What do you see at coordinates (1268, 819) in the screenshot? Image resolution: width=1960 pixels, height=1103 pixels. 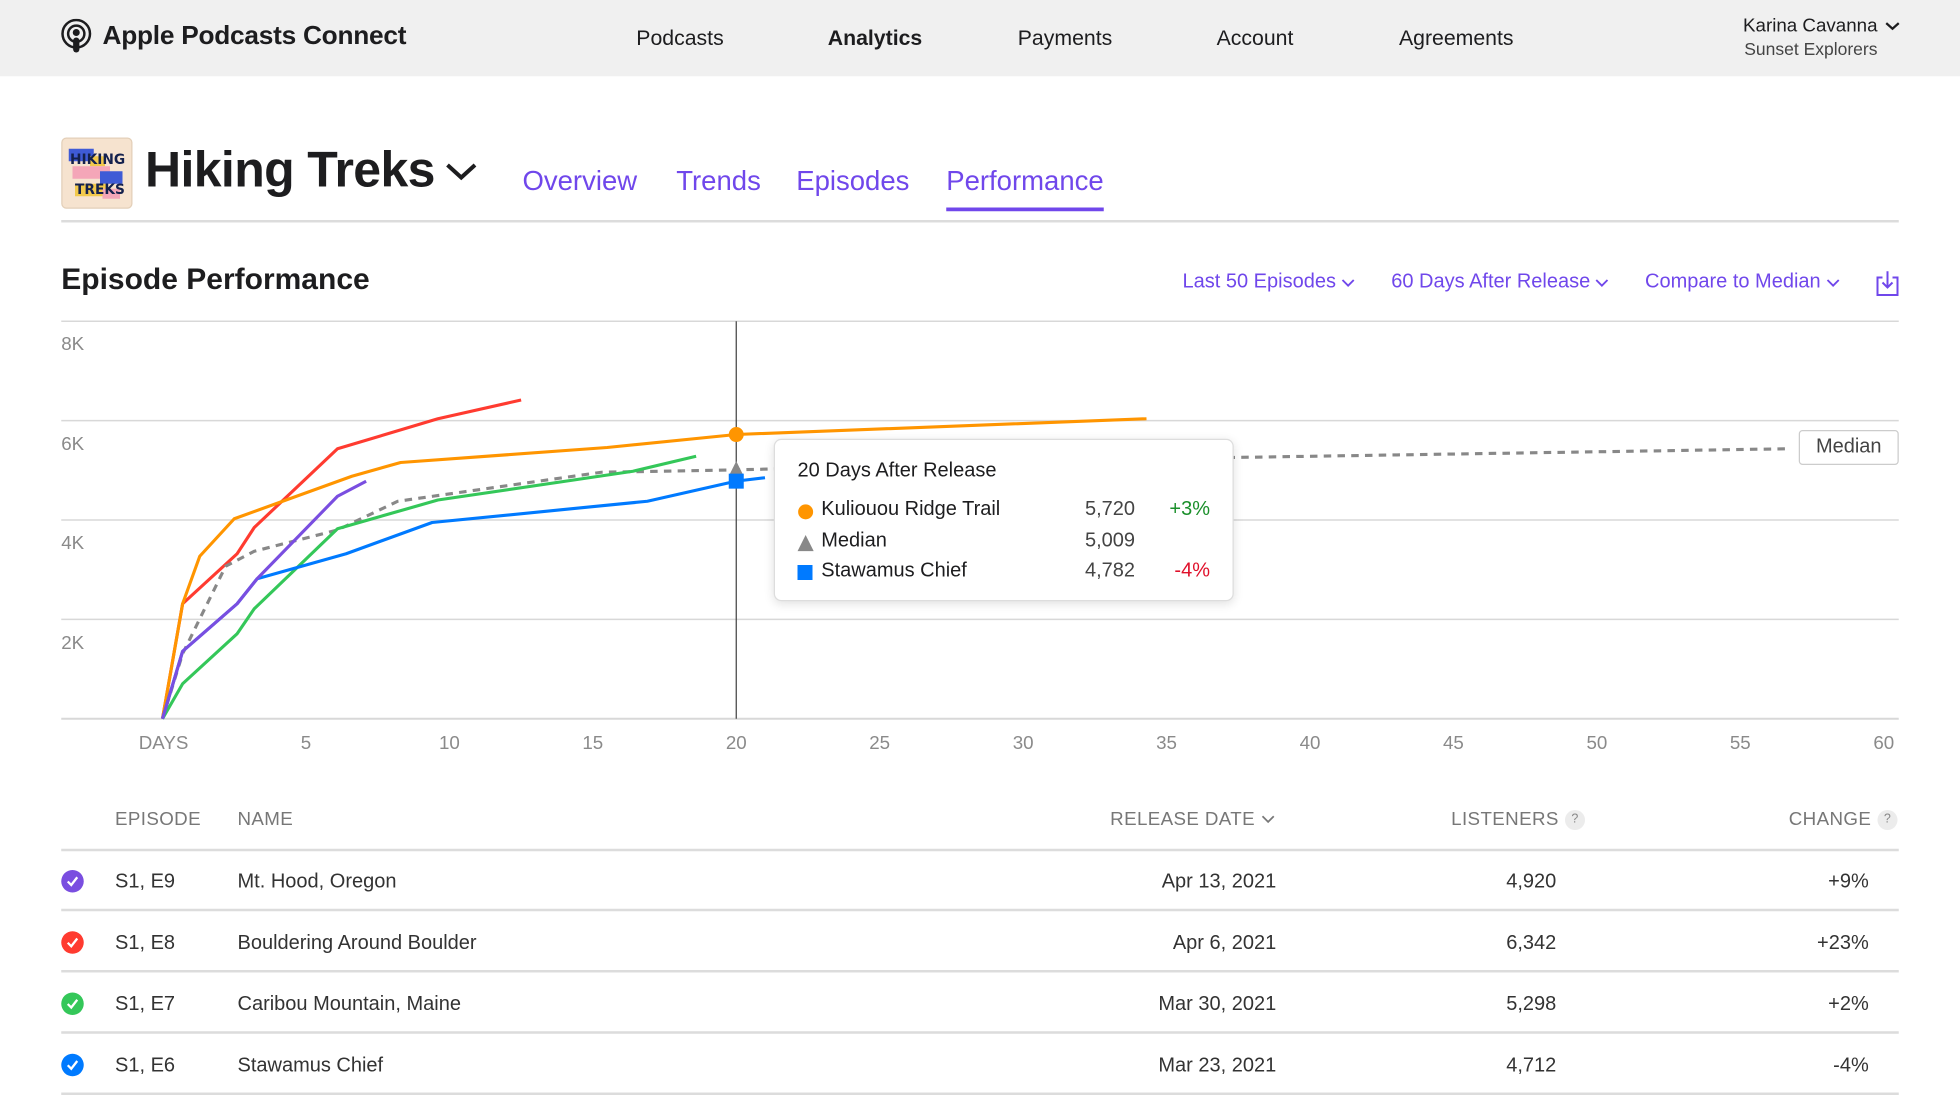 I see `sort-chevron-down-icon` at bounding box center [1268, 819].